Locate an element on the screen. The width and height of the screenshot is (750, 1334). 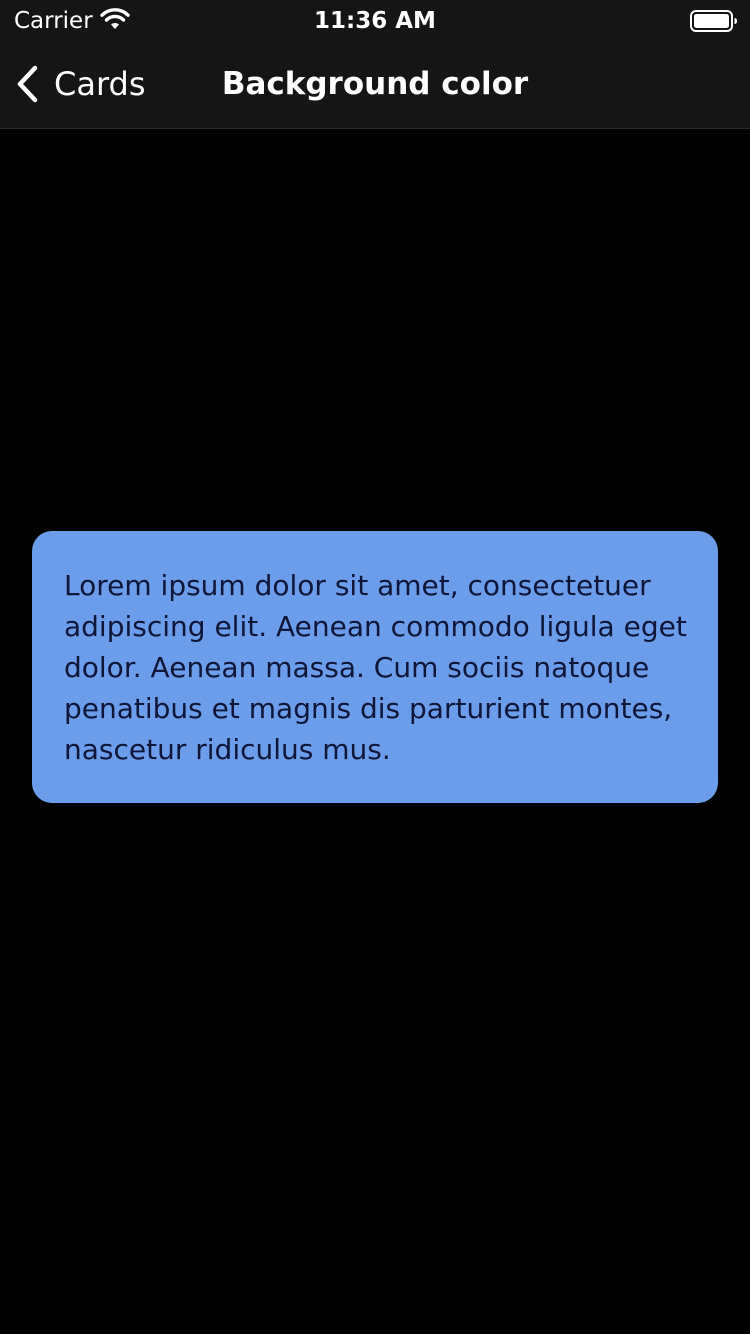
page-title: Background color is located at coordinates (375, 84).